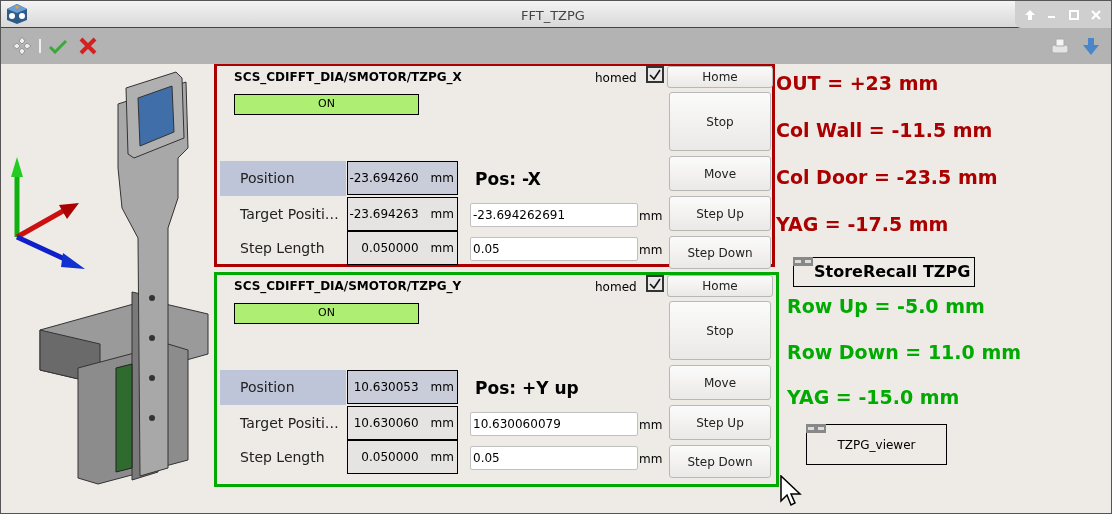  Describe the element at coordinates (384, 178) in the screenshot. I see `value-text: -23.694260` at that location.